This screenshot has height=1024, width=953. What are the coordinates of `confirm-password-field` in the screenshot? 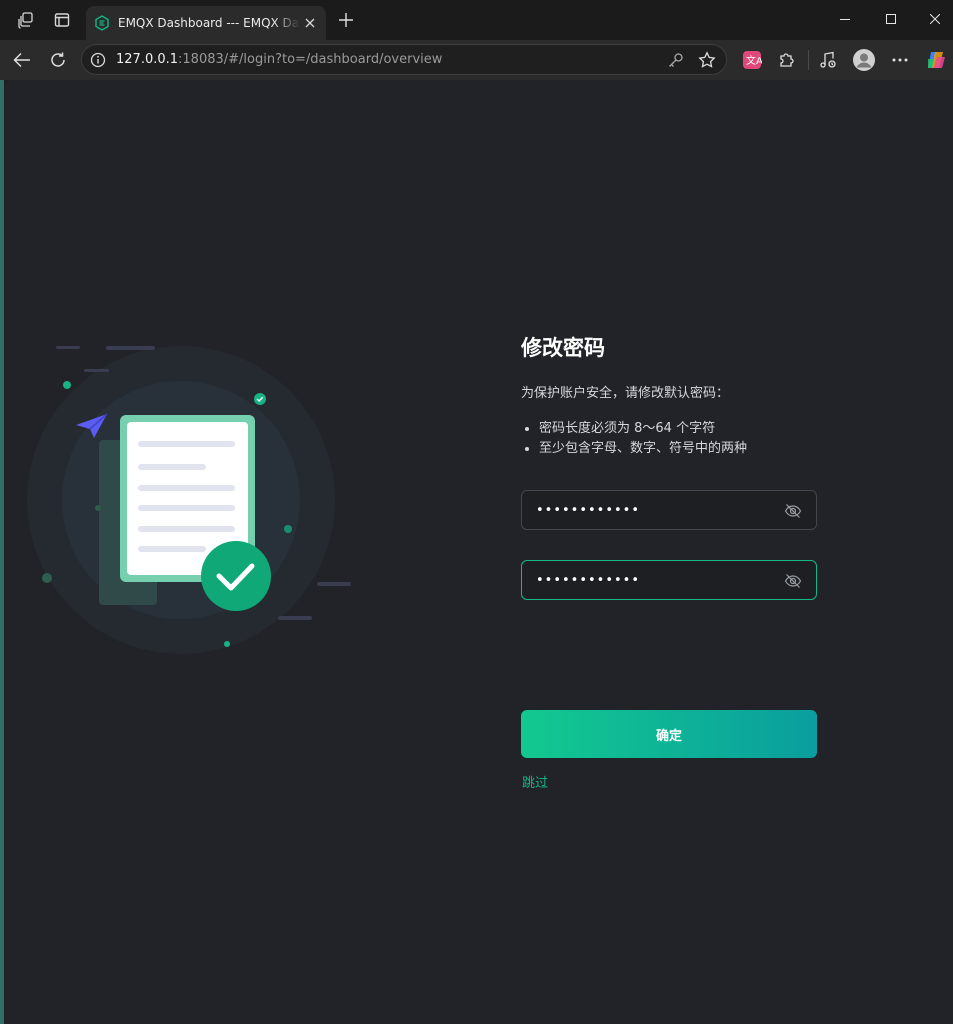 It's located at (669, 580).